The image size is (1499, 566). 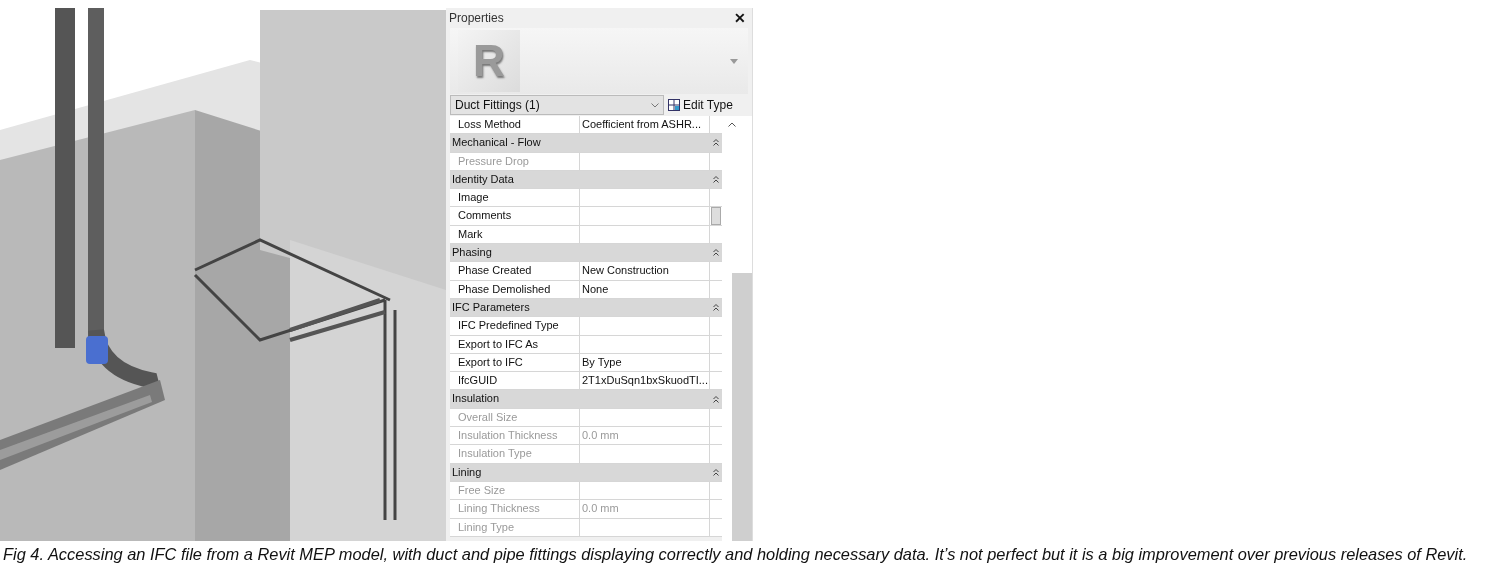 What do you see at coordinates (645, 271) in the screenshot?
I see `parameter-value: New Construction` at bounding box center [645, 271].